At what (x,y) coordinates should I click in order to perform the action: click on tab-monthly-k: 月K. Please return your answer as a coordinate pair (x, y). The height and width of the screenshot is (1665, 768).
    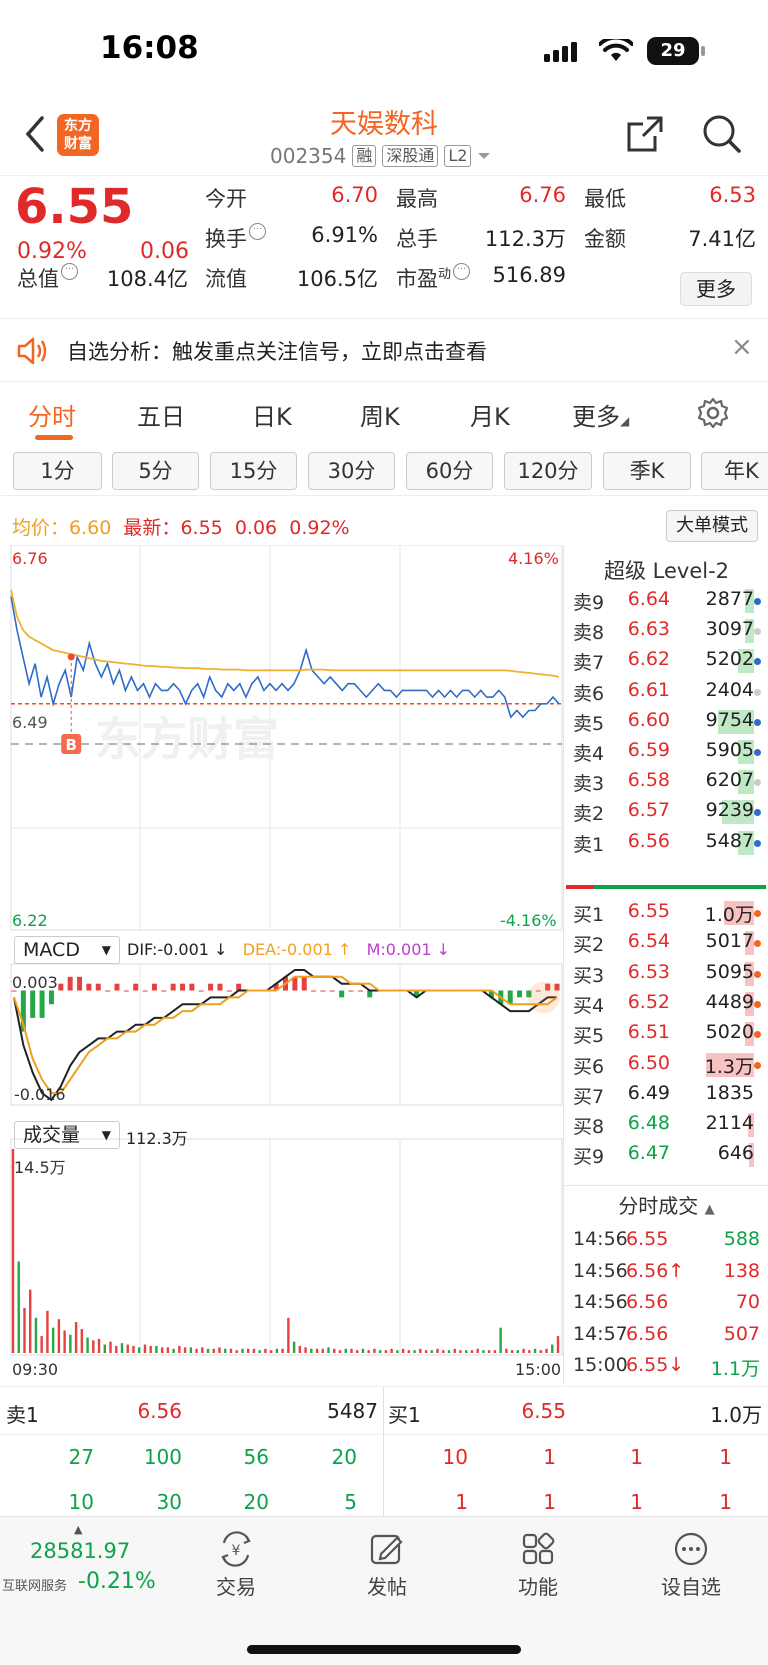
    Looking at the image, I should click on (490, 414).